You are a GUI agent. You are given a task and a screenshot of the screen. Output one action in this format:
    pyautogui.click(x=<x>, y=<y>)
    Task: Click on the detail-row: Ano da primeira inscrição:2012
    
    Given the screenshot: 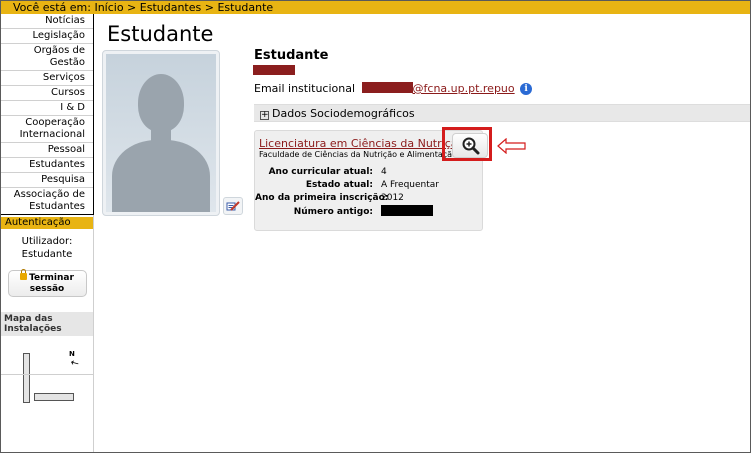 What is the action you would take?
    pyautogui.click(x=355, y=198)
    